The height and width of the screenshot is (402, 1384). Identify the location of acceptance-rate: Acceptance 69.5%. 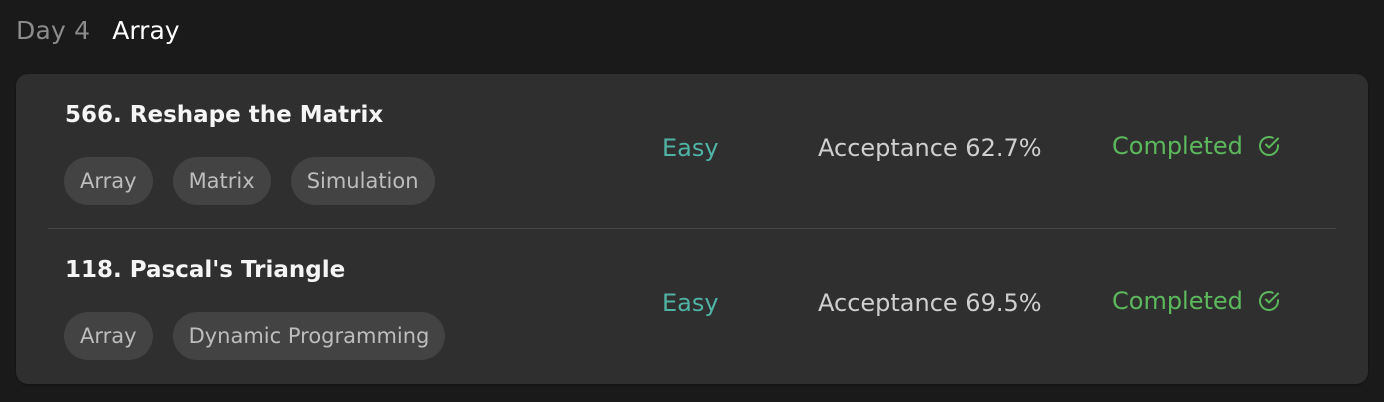
(930, 303).